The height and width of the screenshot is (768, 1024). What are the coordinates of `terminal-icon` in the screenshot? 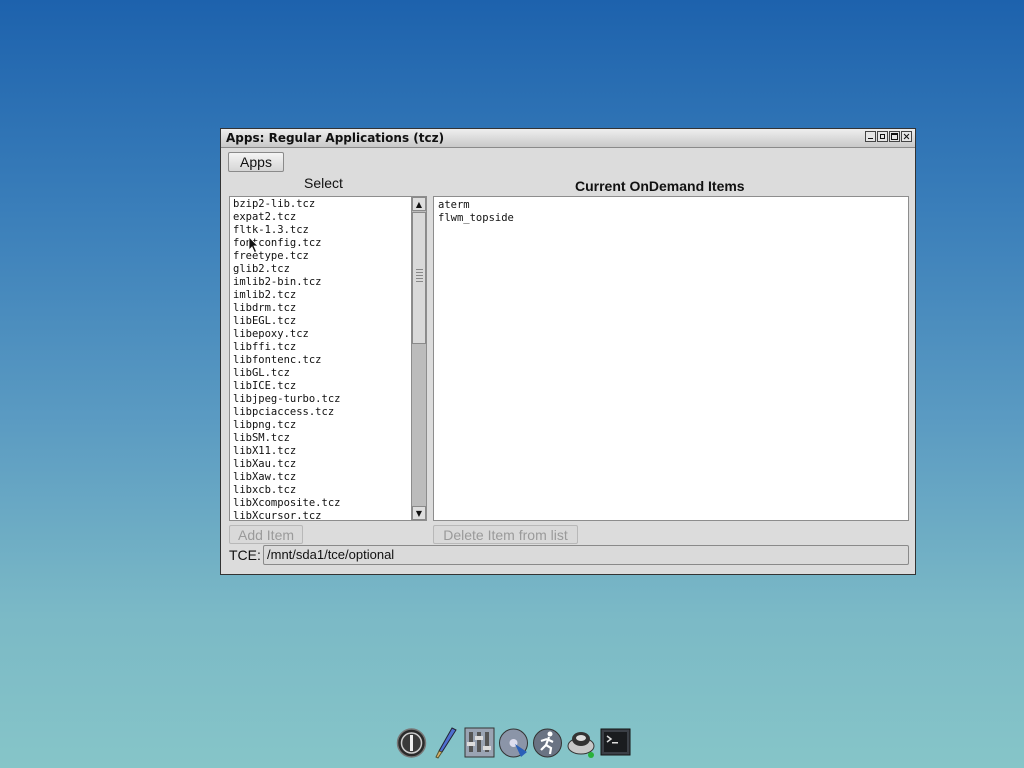 It's located at (615, 742).